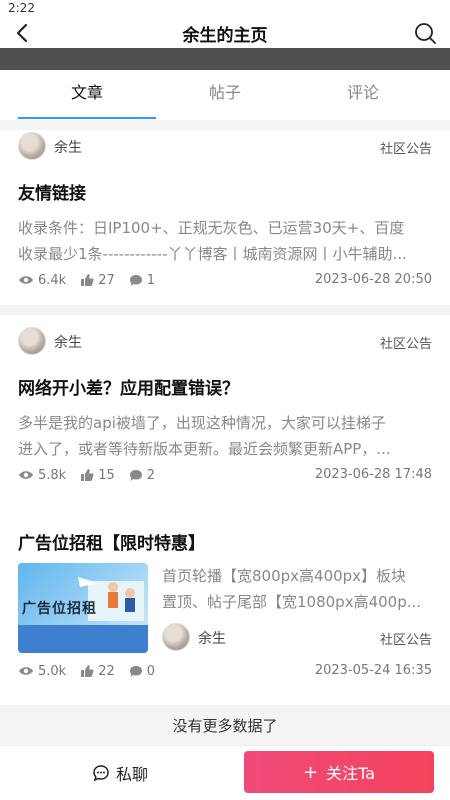  What do you see at coordinates (225, 36) in the screenshot?
I see `page-title: 余生的主页` at bounding box center [225, 36].